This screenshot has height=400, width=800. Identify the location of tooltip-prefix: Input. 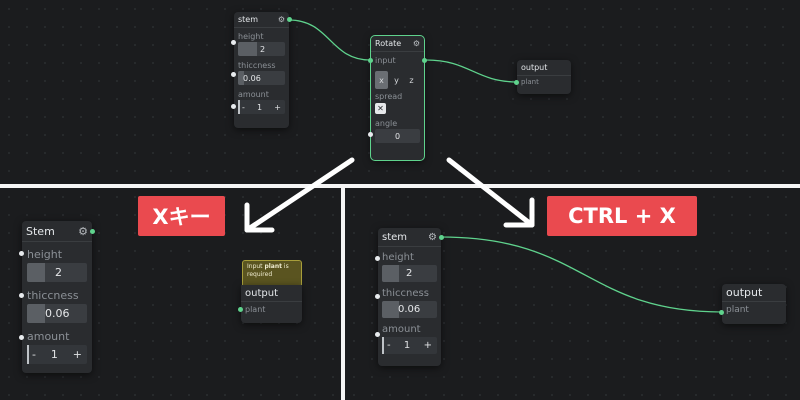
(256, 266).